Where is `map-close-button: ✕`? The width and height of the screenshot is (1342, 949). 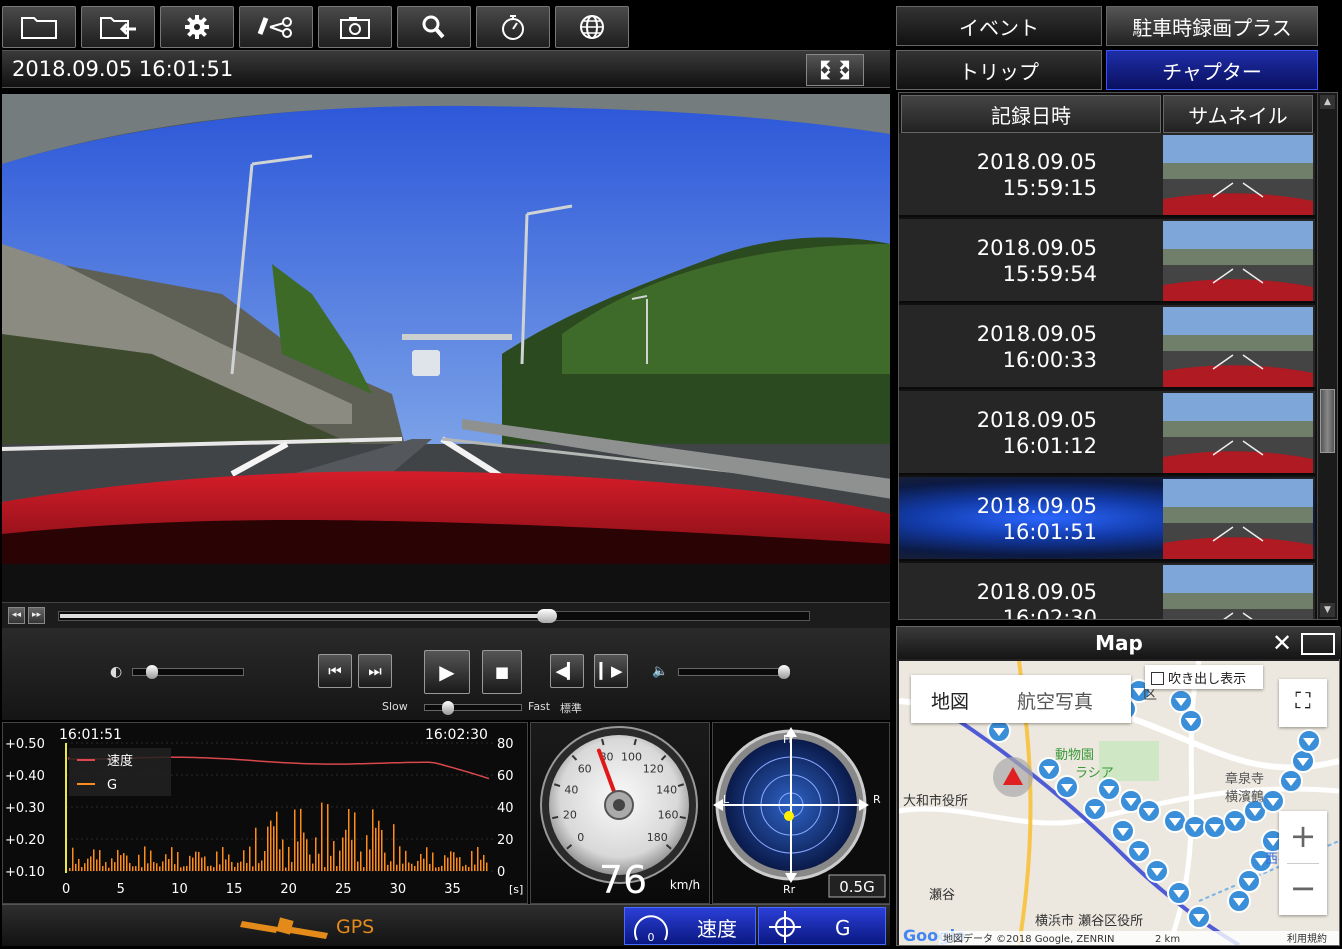 map-close-button: ✕ is located at coordinates (1282, 644).